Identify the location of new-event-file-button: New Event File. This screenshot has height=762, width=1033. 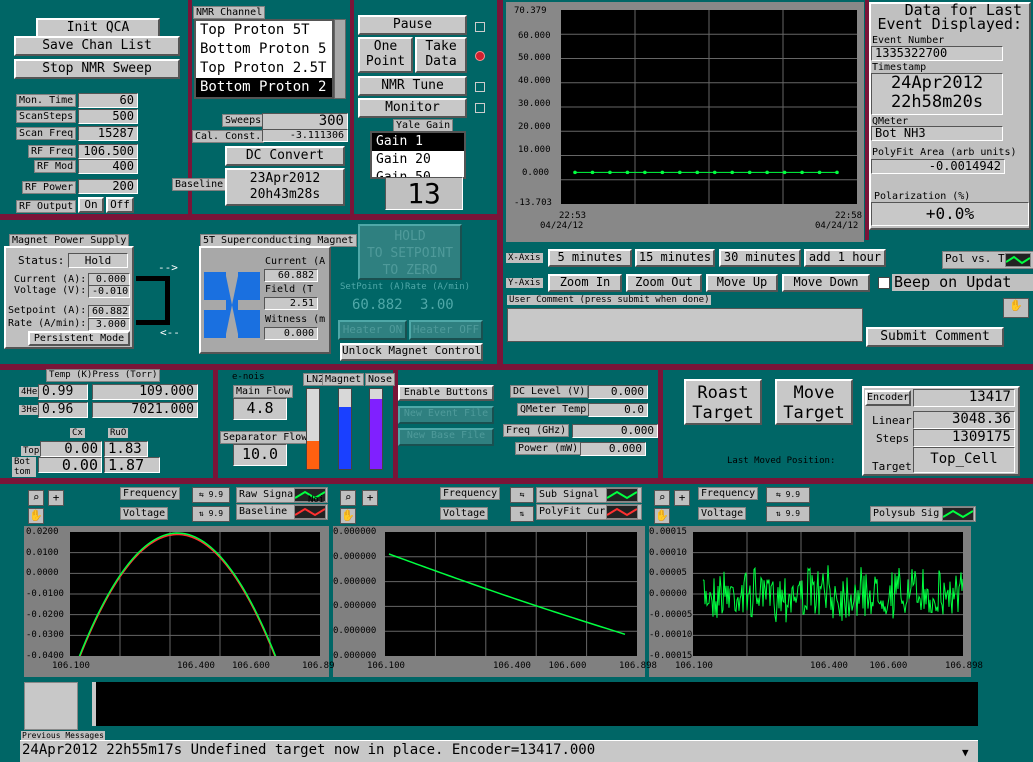
(446, 415).